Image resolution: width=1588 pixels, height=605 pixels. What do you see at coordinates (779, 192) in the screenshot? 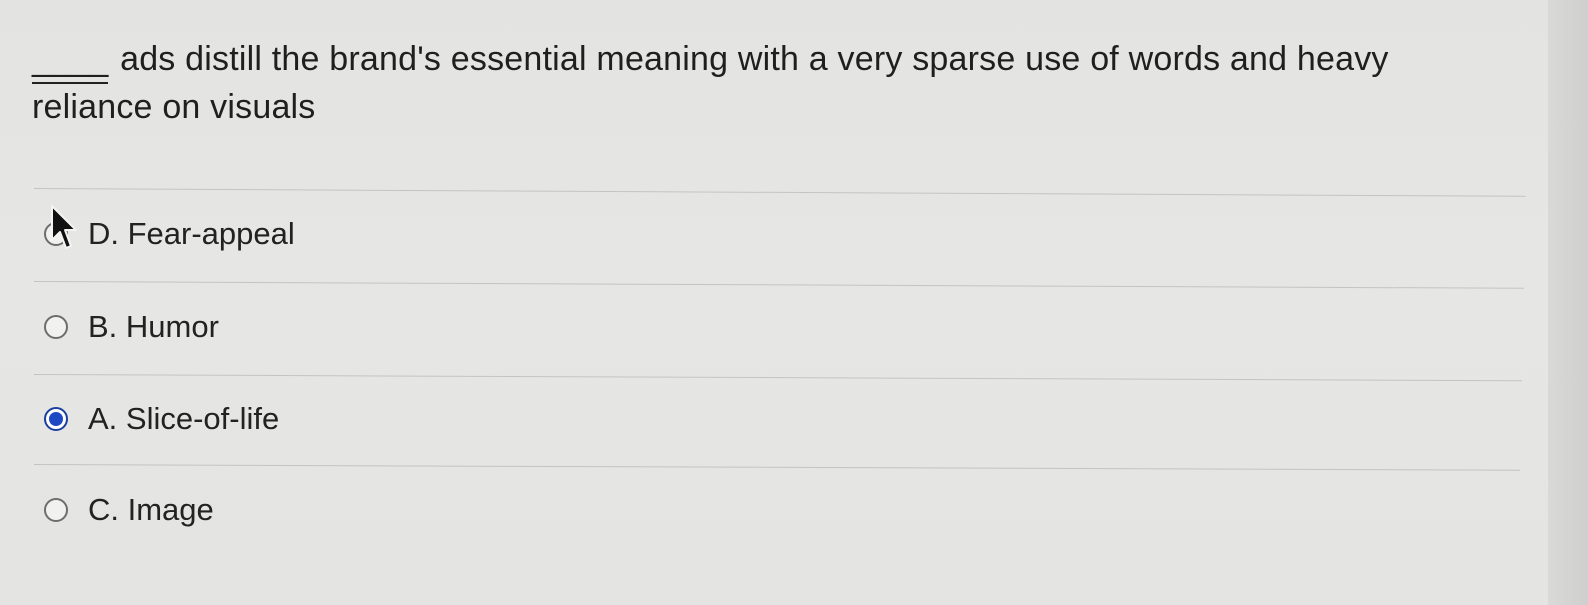
I see `divider-top` at bounding box center [779, 192].